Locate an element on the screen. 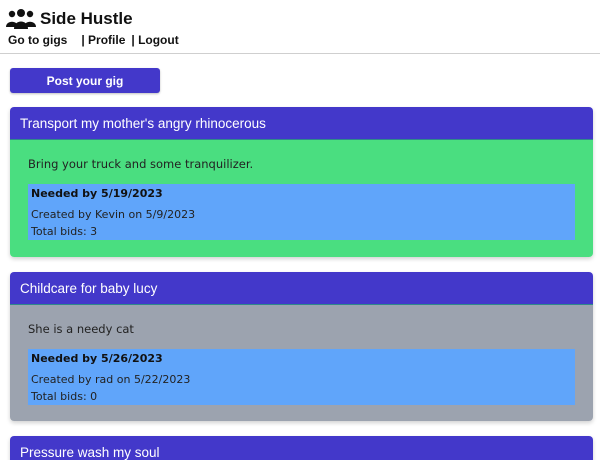  gig-title: Childcare for baby lucy is located at coordinates (301, 288).